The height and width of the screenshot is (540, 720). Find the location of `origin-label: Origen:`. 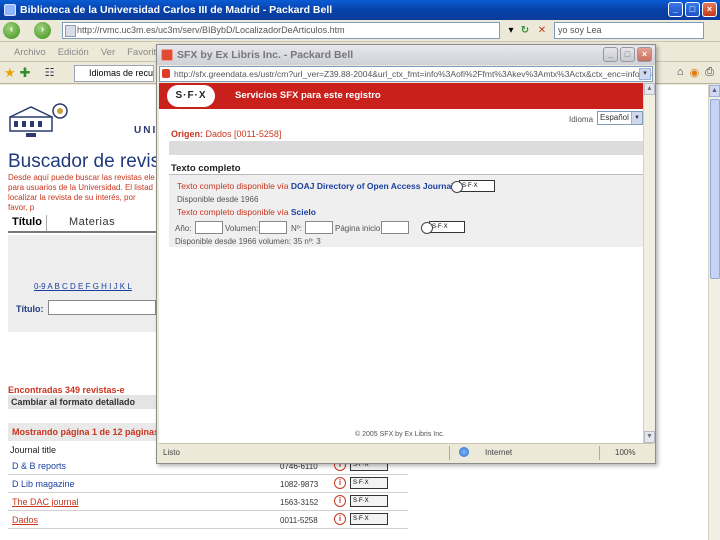

origin-label: Origen: is located at coordinates (187, 134).